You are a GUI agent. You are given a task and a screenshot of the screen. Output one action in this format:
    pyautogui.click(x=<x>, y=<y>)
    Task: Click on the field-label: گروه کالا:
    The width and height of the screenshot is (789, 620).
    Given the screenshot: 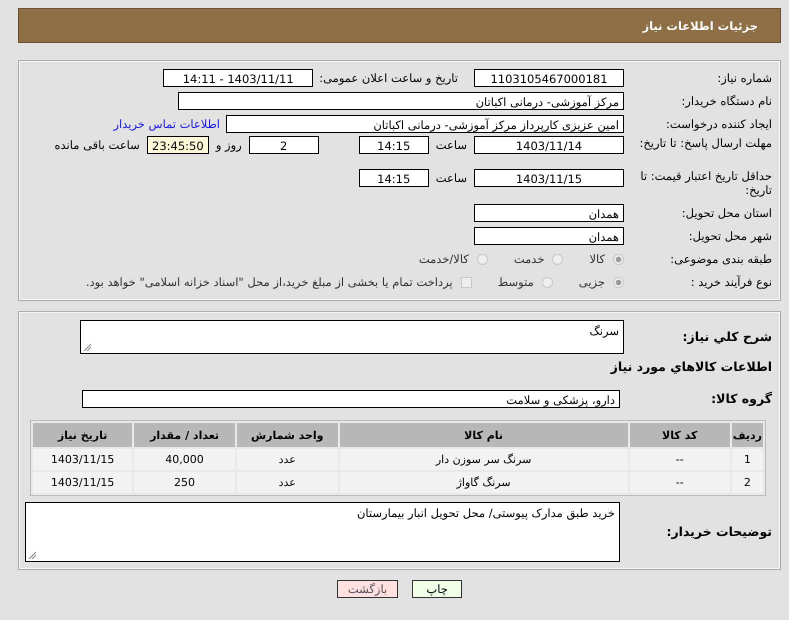 What is the action you would take?
    pyautogui.click(x=741, y=399)
    